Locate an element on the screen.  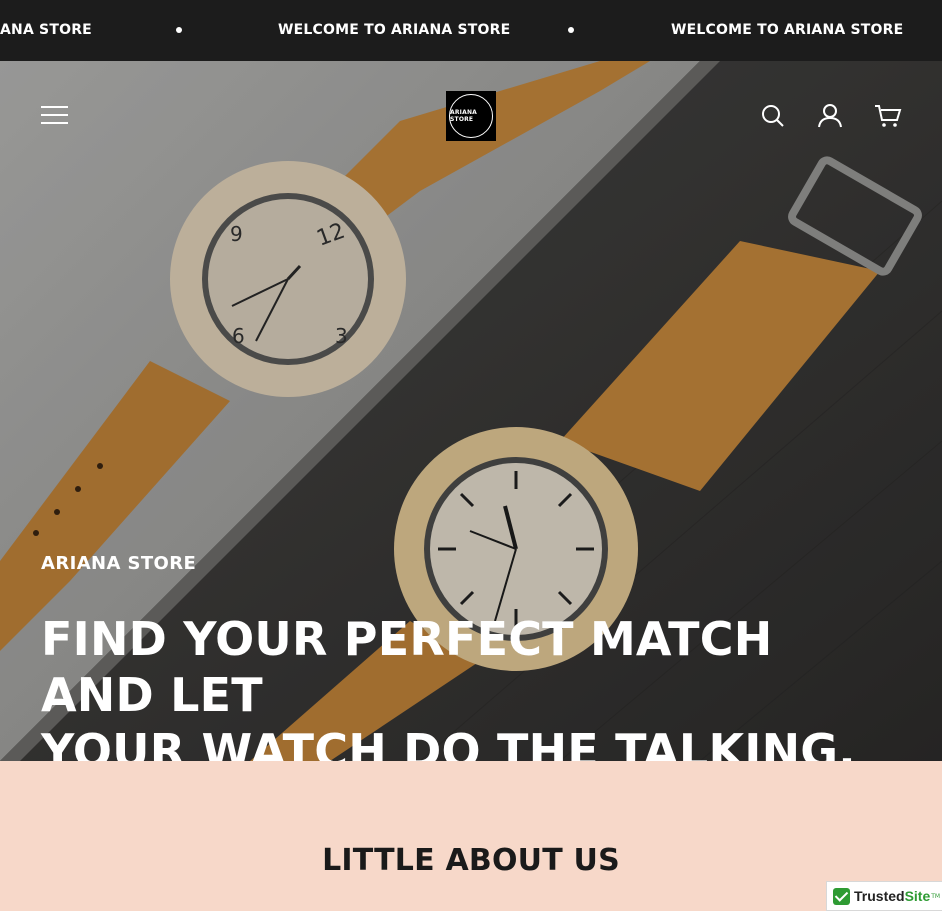
trustedsite-badge: Trusted Site TM is located at coordinates (884, 896).